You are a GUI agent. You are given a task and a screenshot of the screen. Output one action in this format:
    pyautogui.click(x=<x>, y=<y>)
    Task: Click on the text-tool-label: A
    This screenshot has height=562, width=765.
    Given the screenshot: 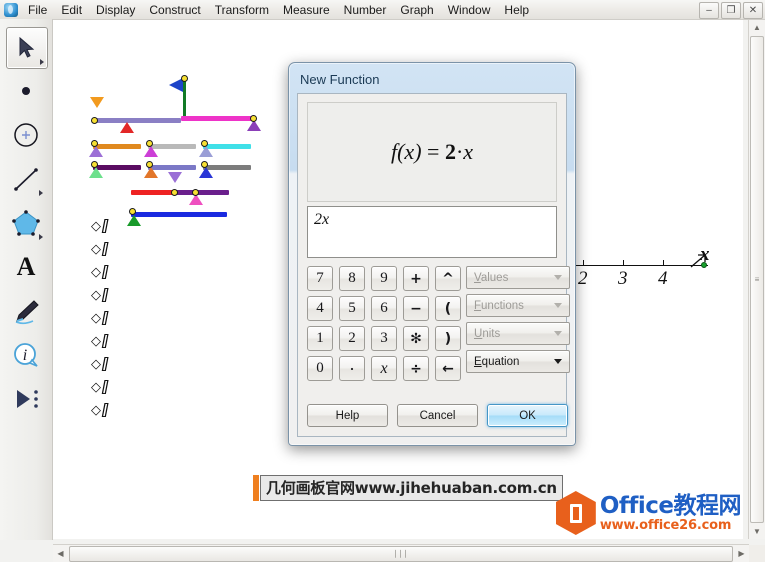 What is the action you would take?
    pyautogui.click(x=26, y=266)
    